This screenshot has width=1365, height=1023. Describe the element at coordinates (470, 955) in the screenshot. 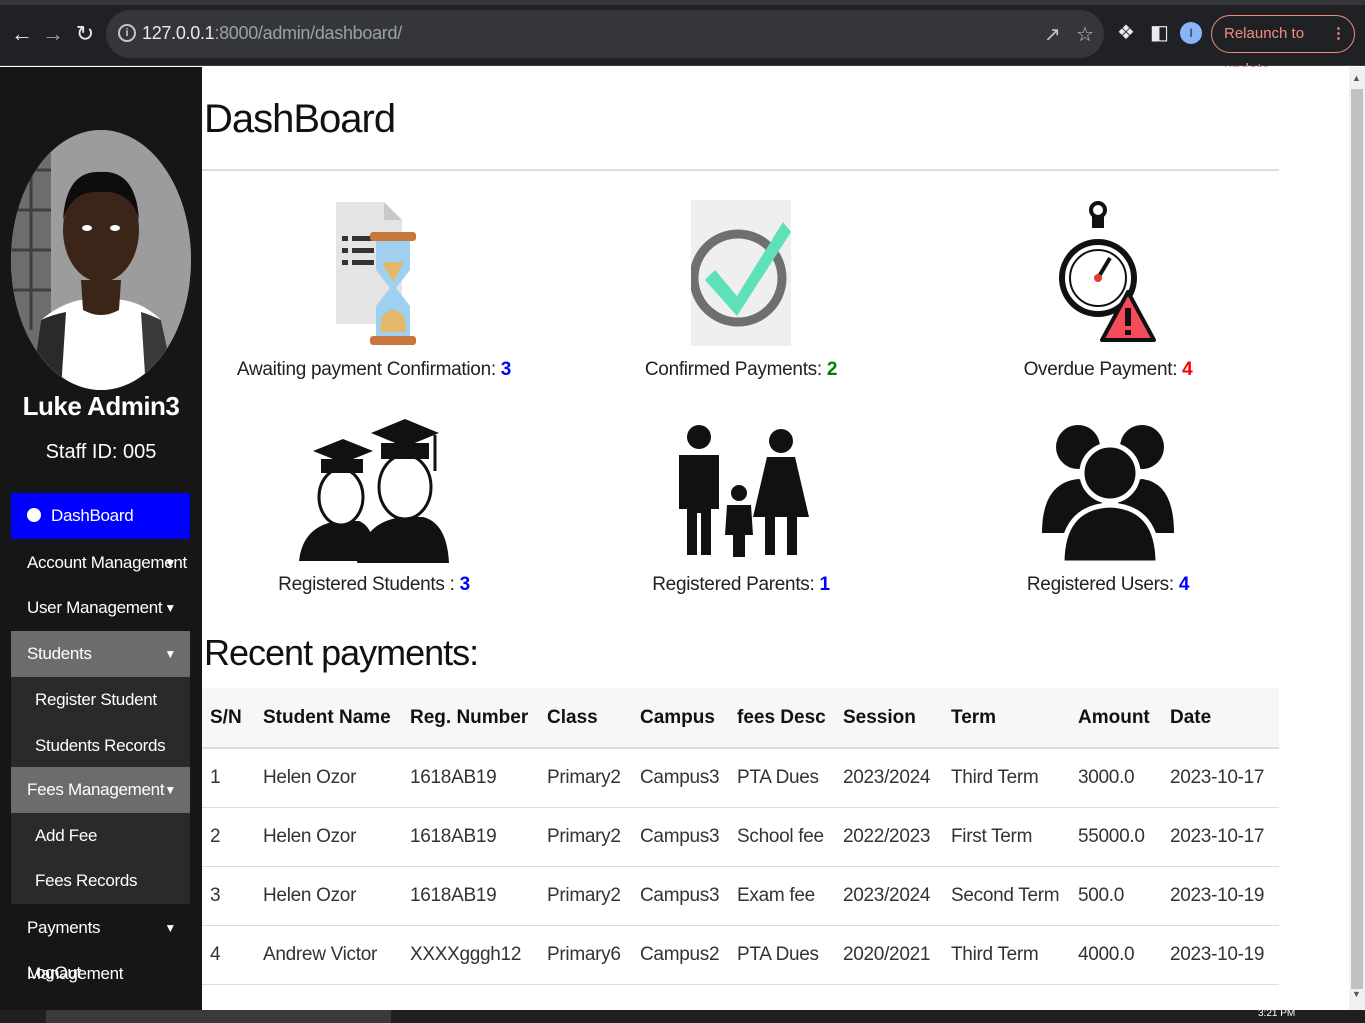

I see `table-cell: XXXXgggh12` at that location.